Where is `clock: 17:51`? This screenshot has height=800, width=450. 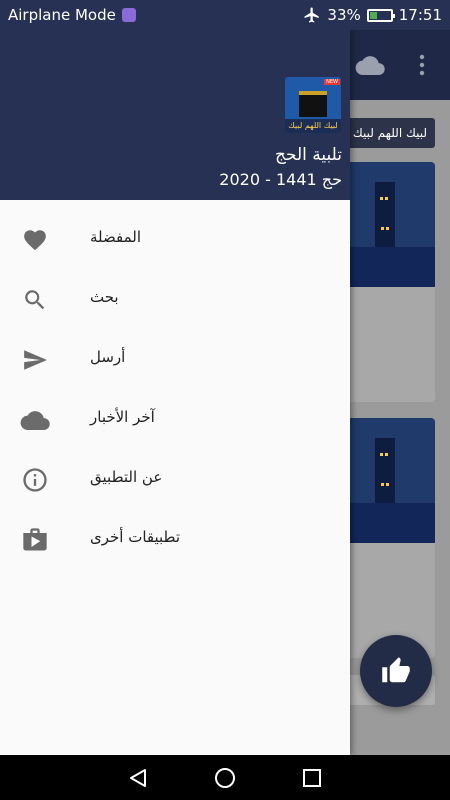 clock: 17:51 is located at coordinates (420, 15).